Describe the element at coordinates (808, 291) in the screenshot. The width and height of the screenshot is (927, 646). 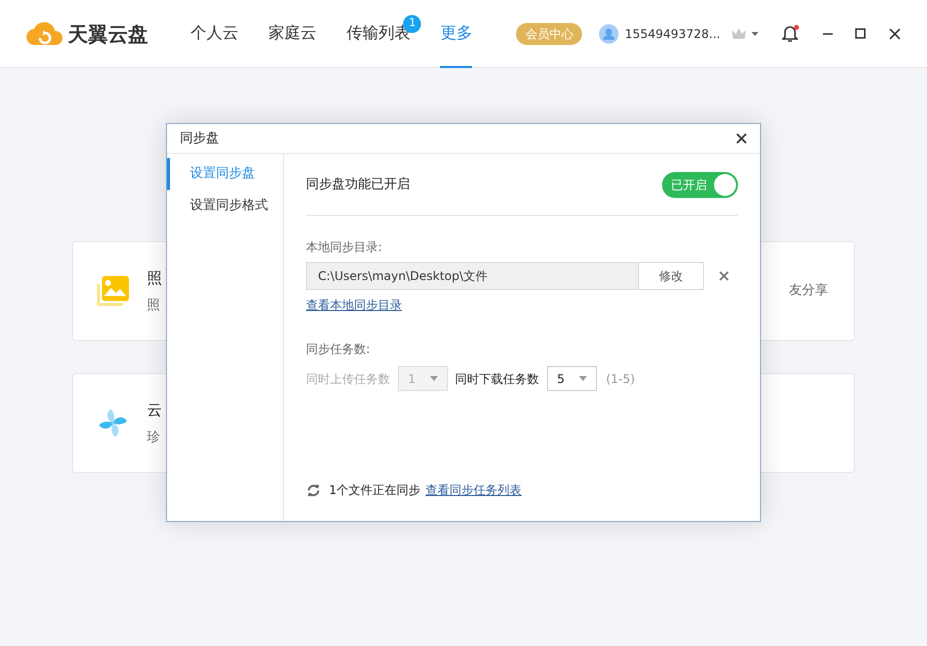
I see `card-subtitle: 友分享` at that location.